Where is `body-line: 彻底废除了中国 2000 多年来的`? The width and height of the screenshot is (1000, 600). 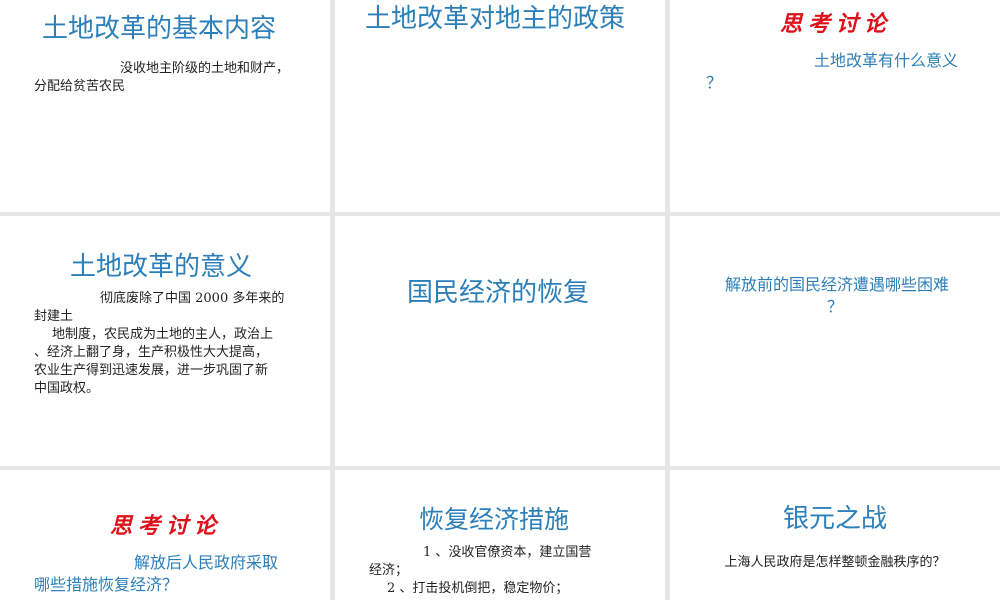 body-line: 彻底废除了中国 2000 多年来的 is located at coordinates (192, 298).